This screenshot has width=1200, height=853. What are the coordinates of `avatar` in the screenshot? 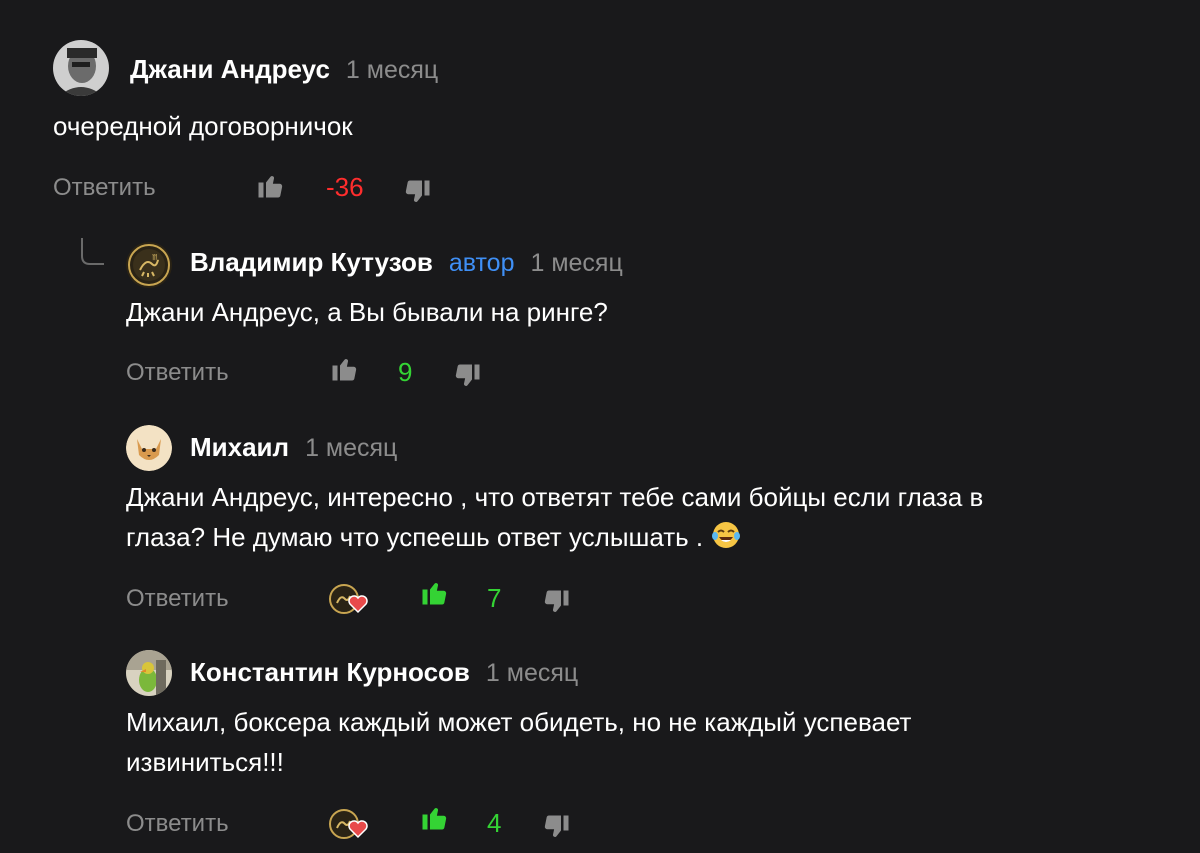 It's located at (149, 673).